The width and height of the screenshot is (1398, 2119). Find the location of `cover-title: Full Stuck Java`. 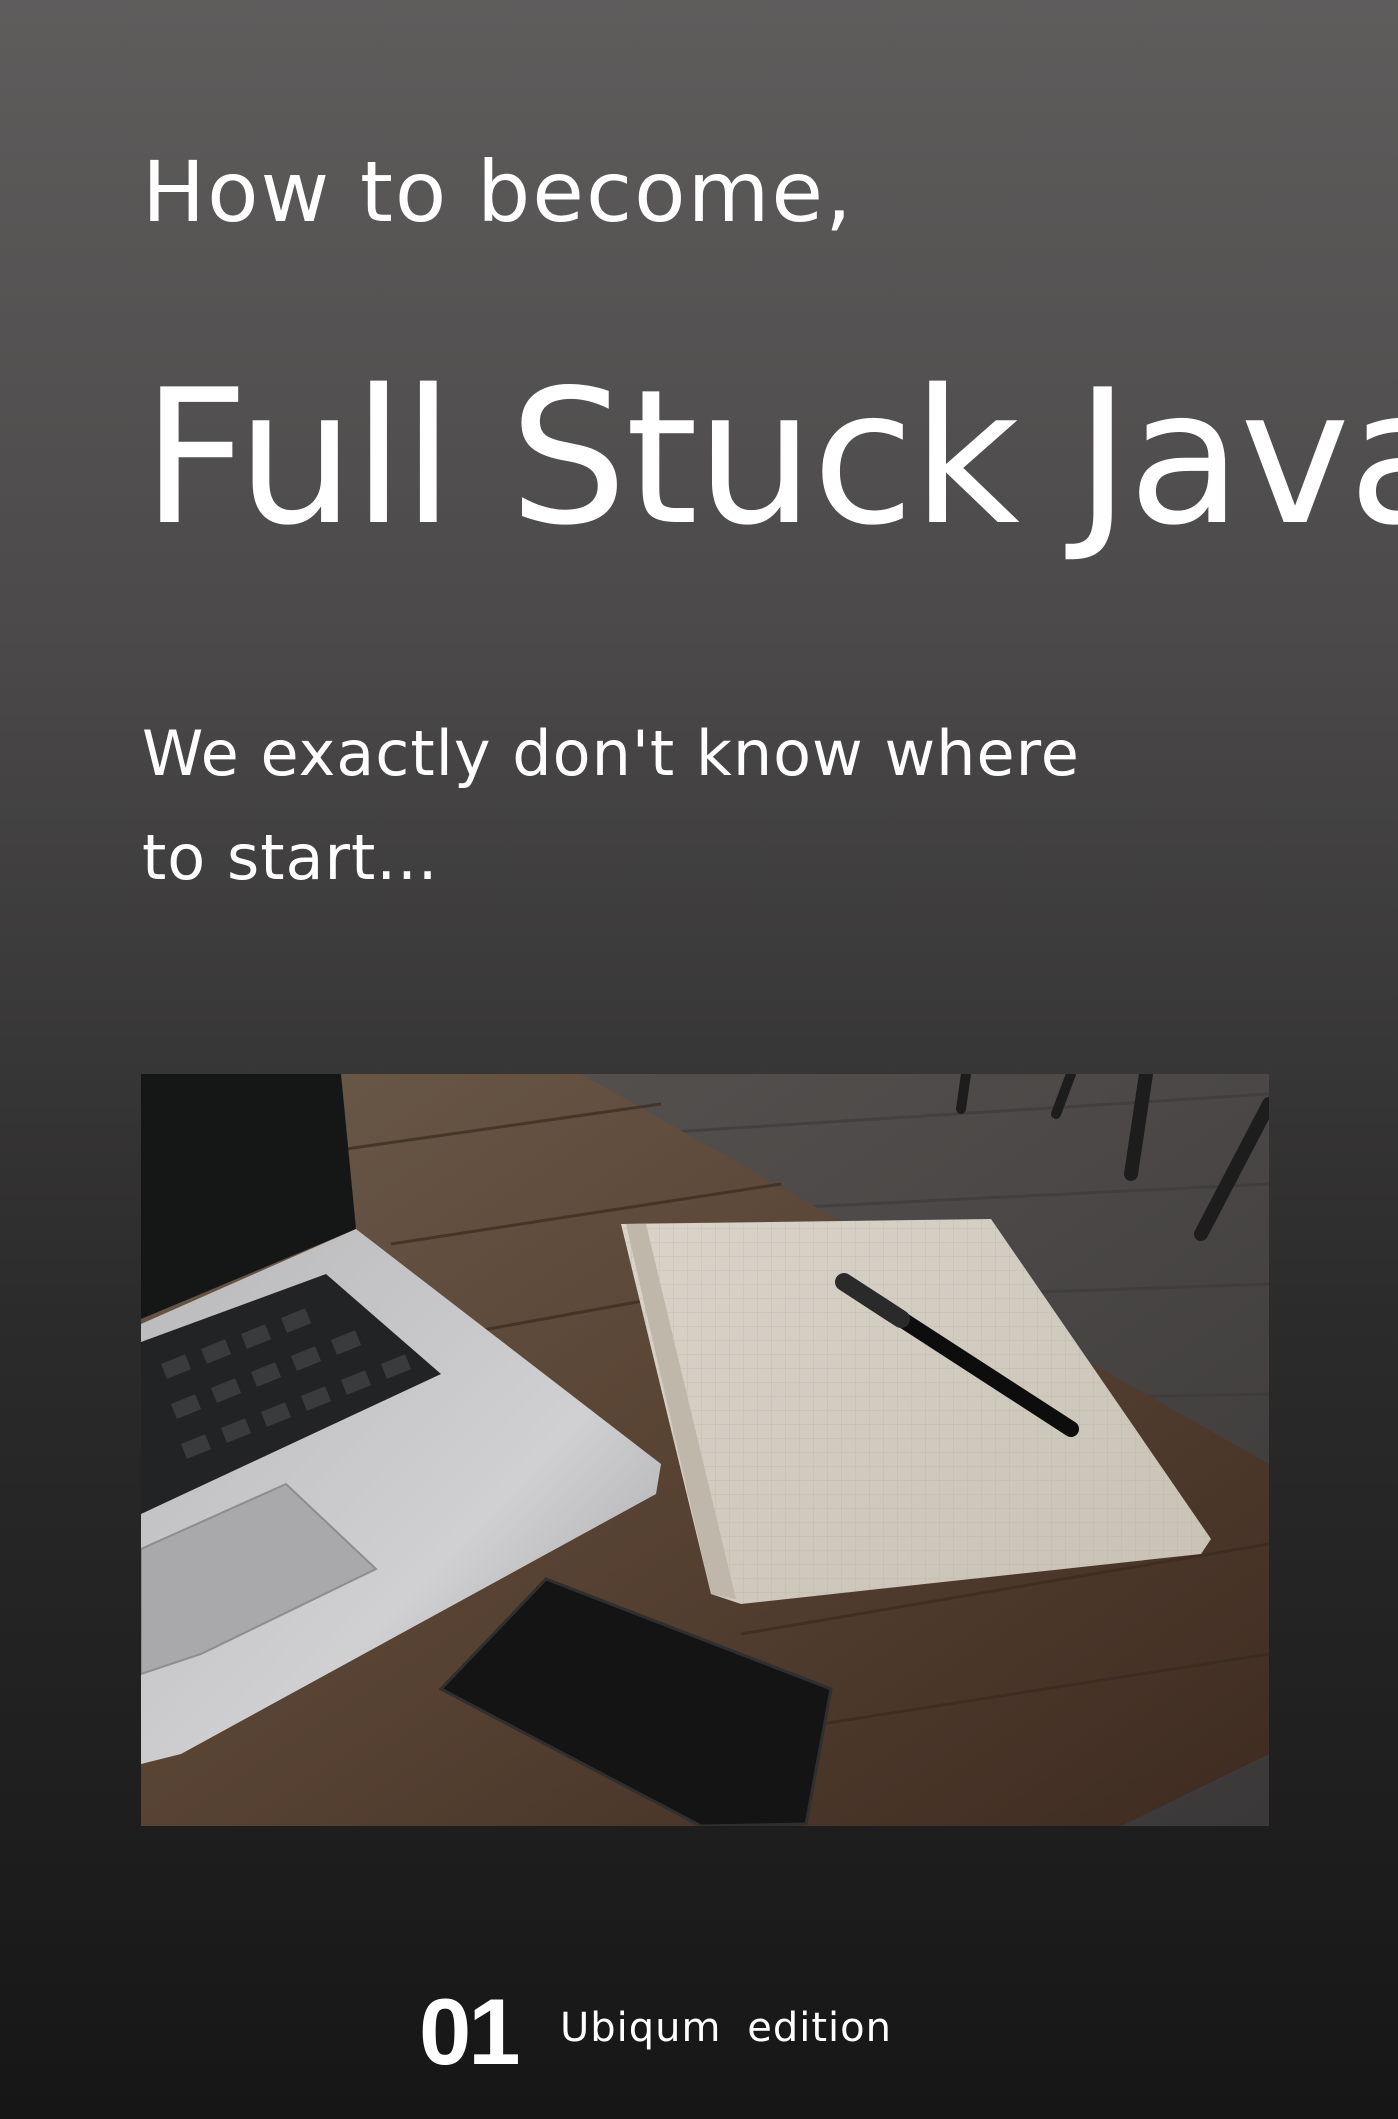

cover-title: Full Stuck Java is located at coordinates (770, 457).